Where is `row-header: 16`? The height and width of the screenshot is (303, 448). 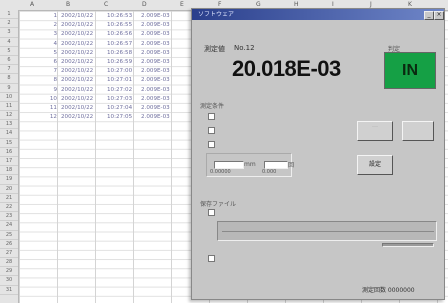
row-header: 16 is located at coordinates (9, 152).